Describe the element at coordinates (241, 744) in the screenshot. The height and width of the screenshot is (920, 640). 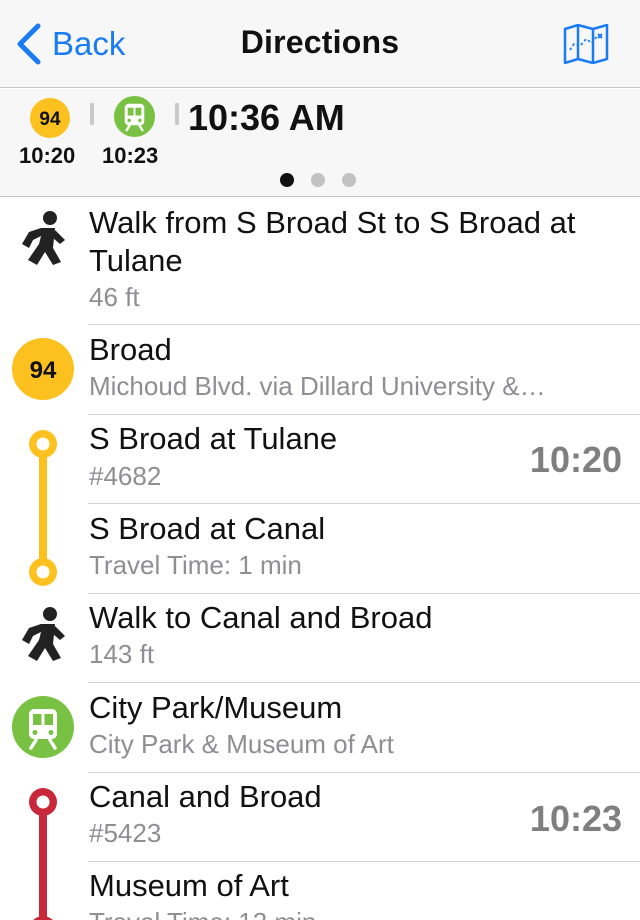
I see `step-subtitle: City Park & Museum of Art` at that location.